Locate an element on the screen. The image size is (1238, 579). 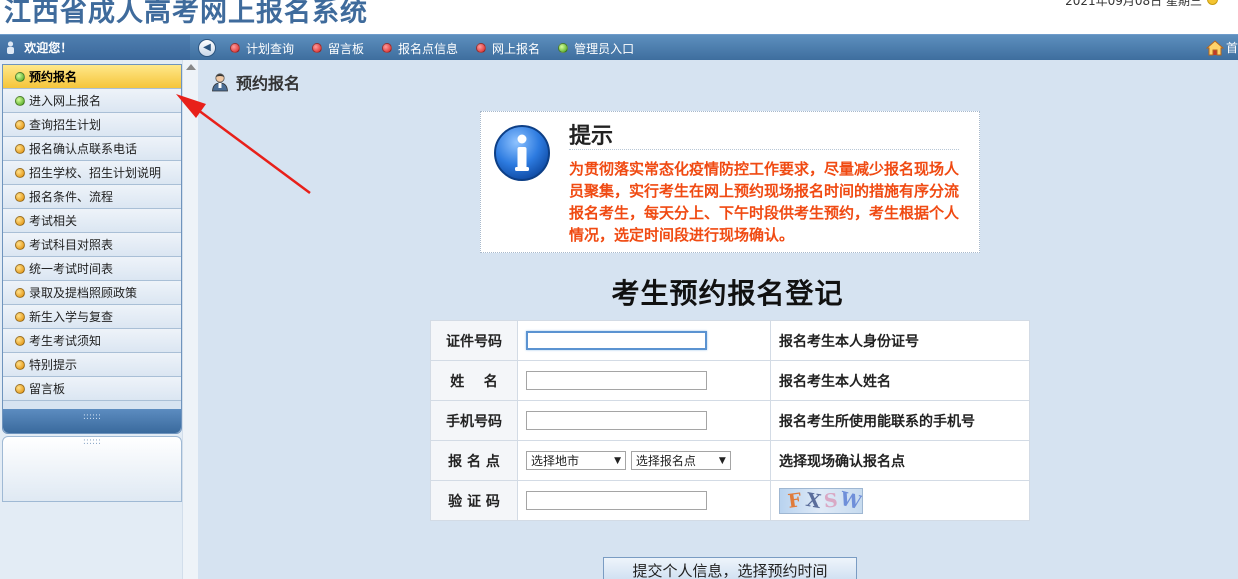
sidebar-item-label: 预约报名 is located at coordinates (53, 76).